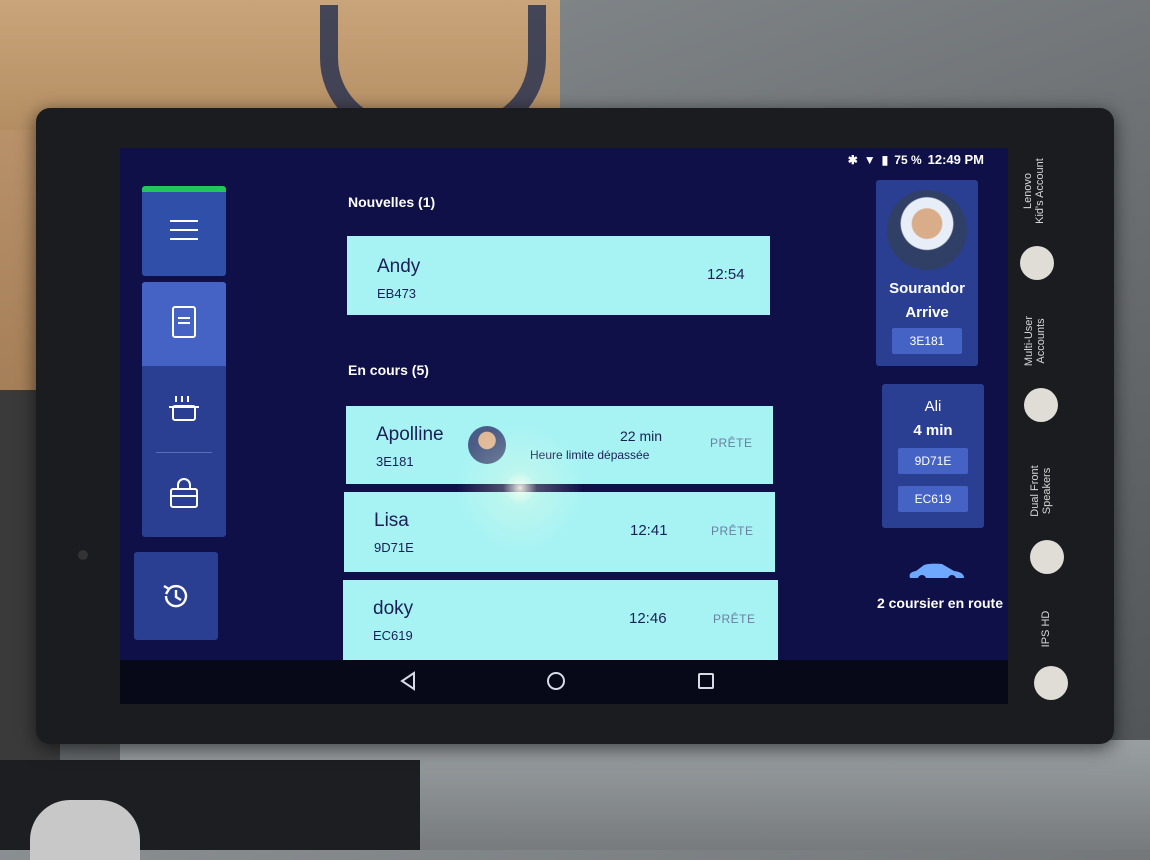 Image resolution: width=1150 pixels, height=860 pixels. What do you see at coordinates (184, 493) in the screenshot?
I see `shopping-bag-icon` at bounding box center [184, 493].